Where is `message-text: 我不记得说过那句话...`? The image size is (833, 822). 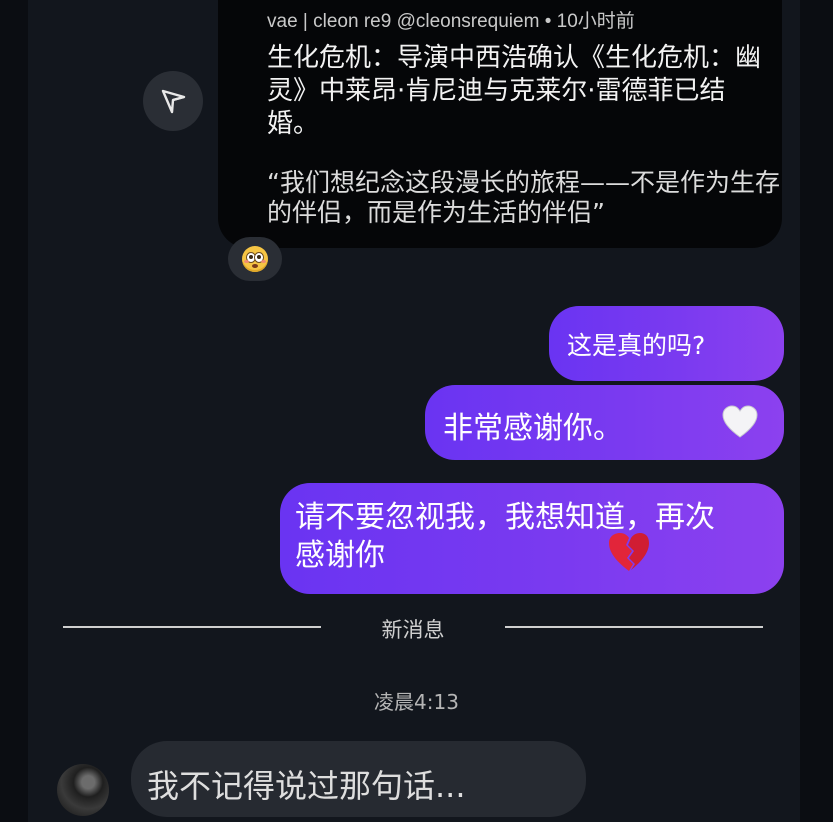
message-text: 我不记得说过那句话... is located at coordinates (306, 786).